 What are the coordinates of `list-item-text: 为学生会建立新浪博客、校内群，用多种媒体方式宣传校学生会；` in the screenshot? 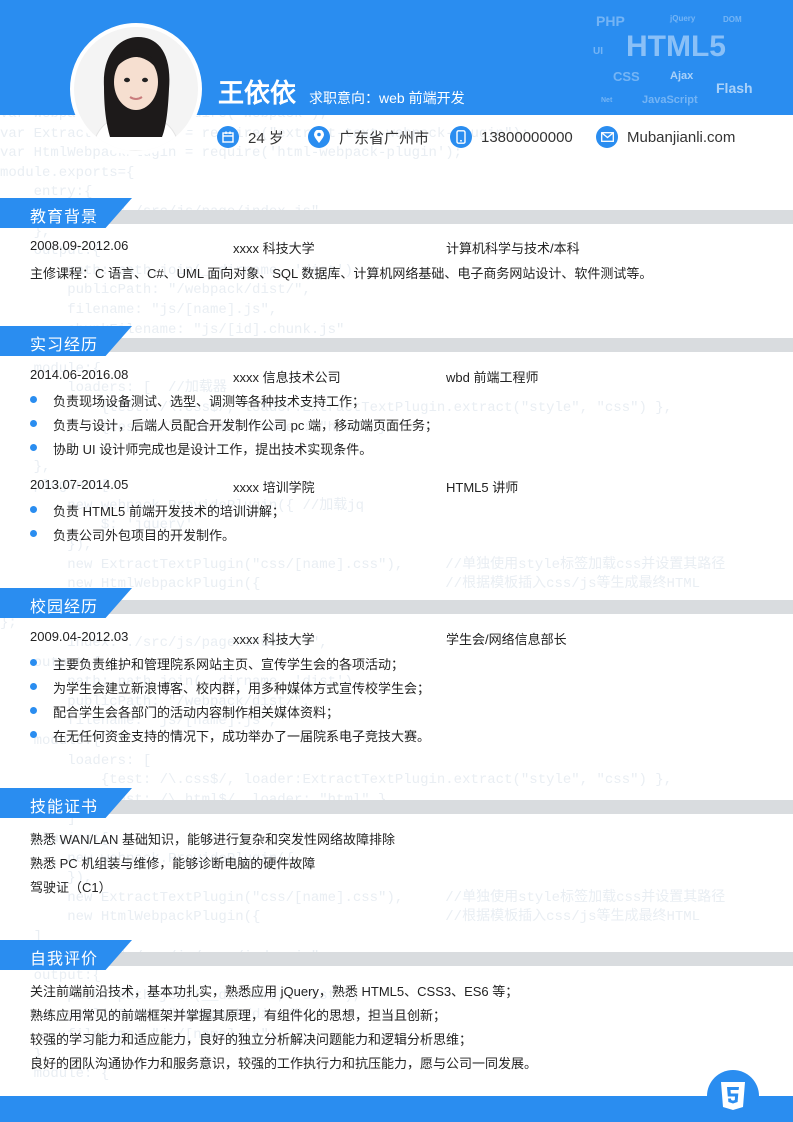 It's located at (242, 688).